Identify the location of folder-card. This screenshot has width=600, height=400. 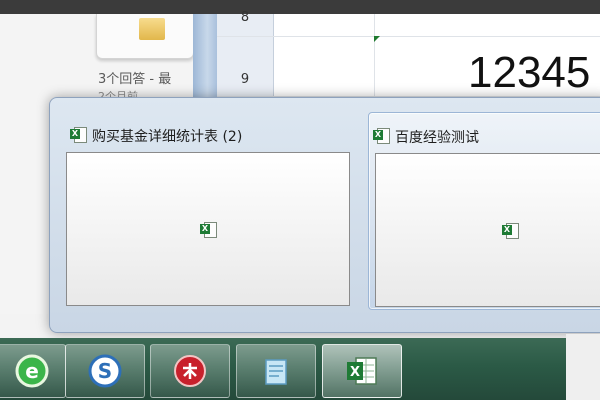
(145, 36).